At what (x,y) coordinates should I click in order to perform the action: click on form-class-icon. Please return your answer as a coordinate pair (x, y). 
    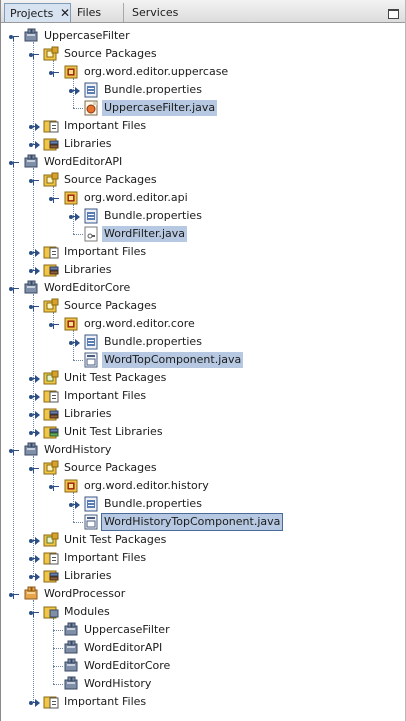
    Looking at the image, I should click on (91, 522).